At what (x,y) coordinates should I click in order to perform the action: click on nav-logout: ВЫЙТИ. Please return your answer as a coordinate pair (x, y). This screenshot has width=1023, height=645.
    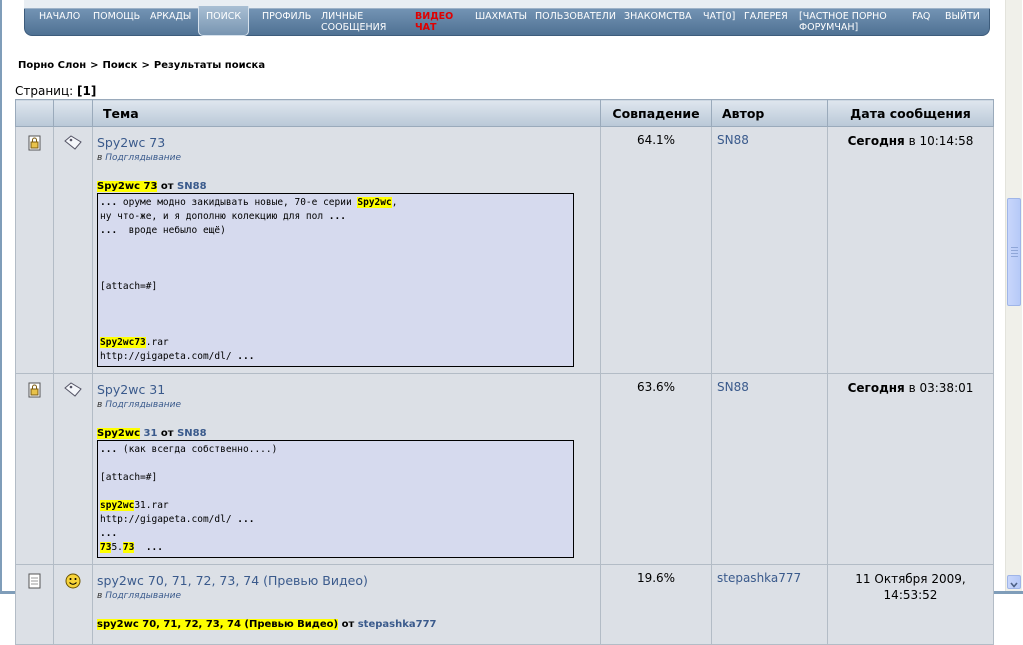
    Looking at the image, I should click on (962, 16).